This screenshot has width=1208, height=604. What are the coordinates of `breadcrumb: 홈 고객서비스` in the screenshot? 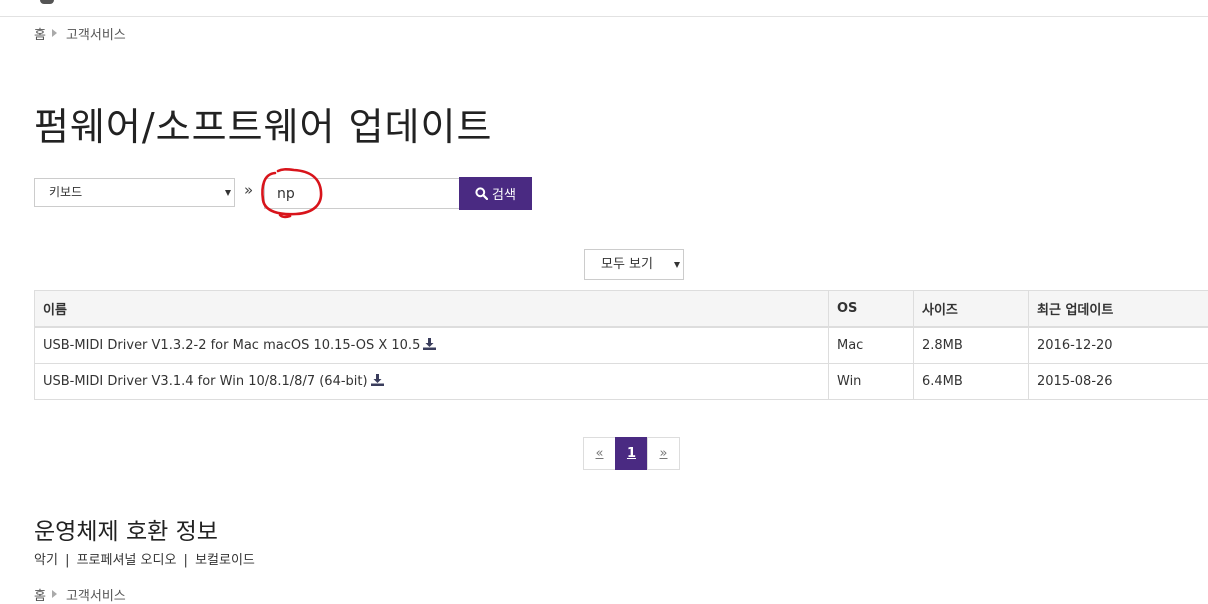 It's located at (80, 33).